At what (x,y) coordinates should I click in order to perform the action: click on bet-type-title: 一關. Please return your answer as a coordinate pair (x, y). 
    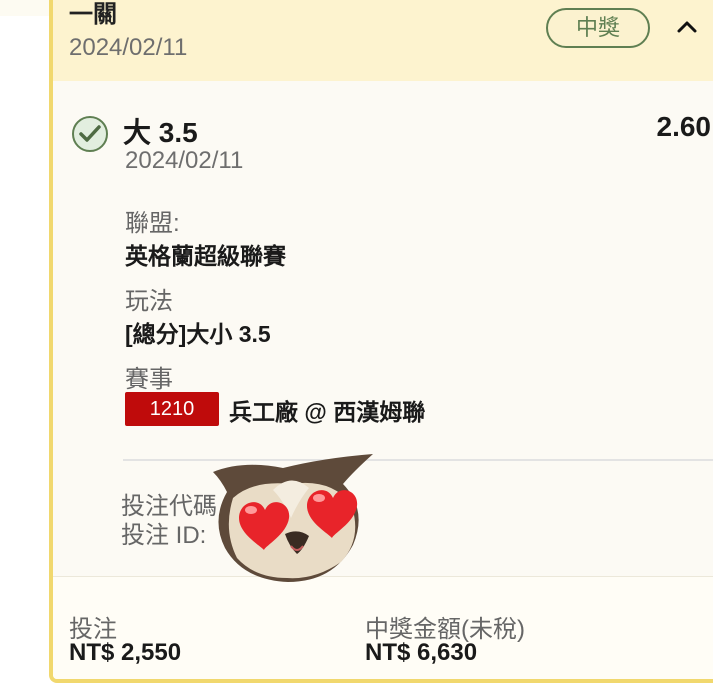
    Looking at the image, I should click on (93, 14).